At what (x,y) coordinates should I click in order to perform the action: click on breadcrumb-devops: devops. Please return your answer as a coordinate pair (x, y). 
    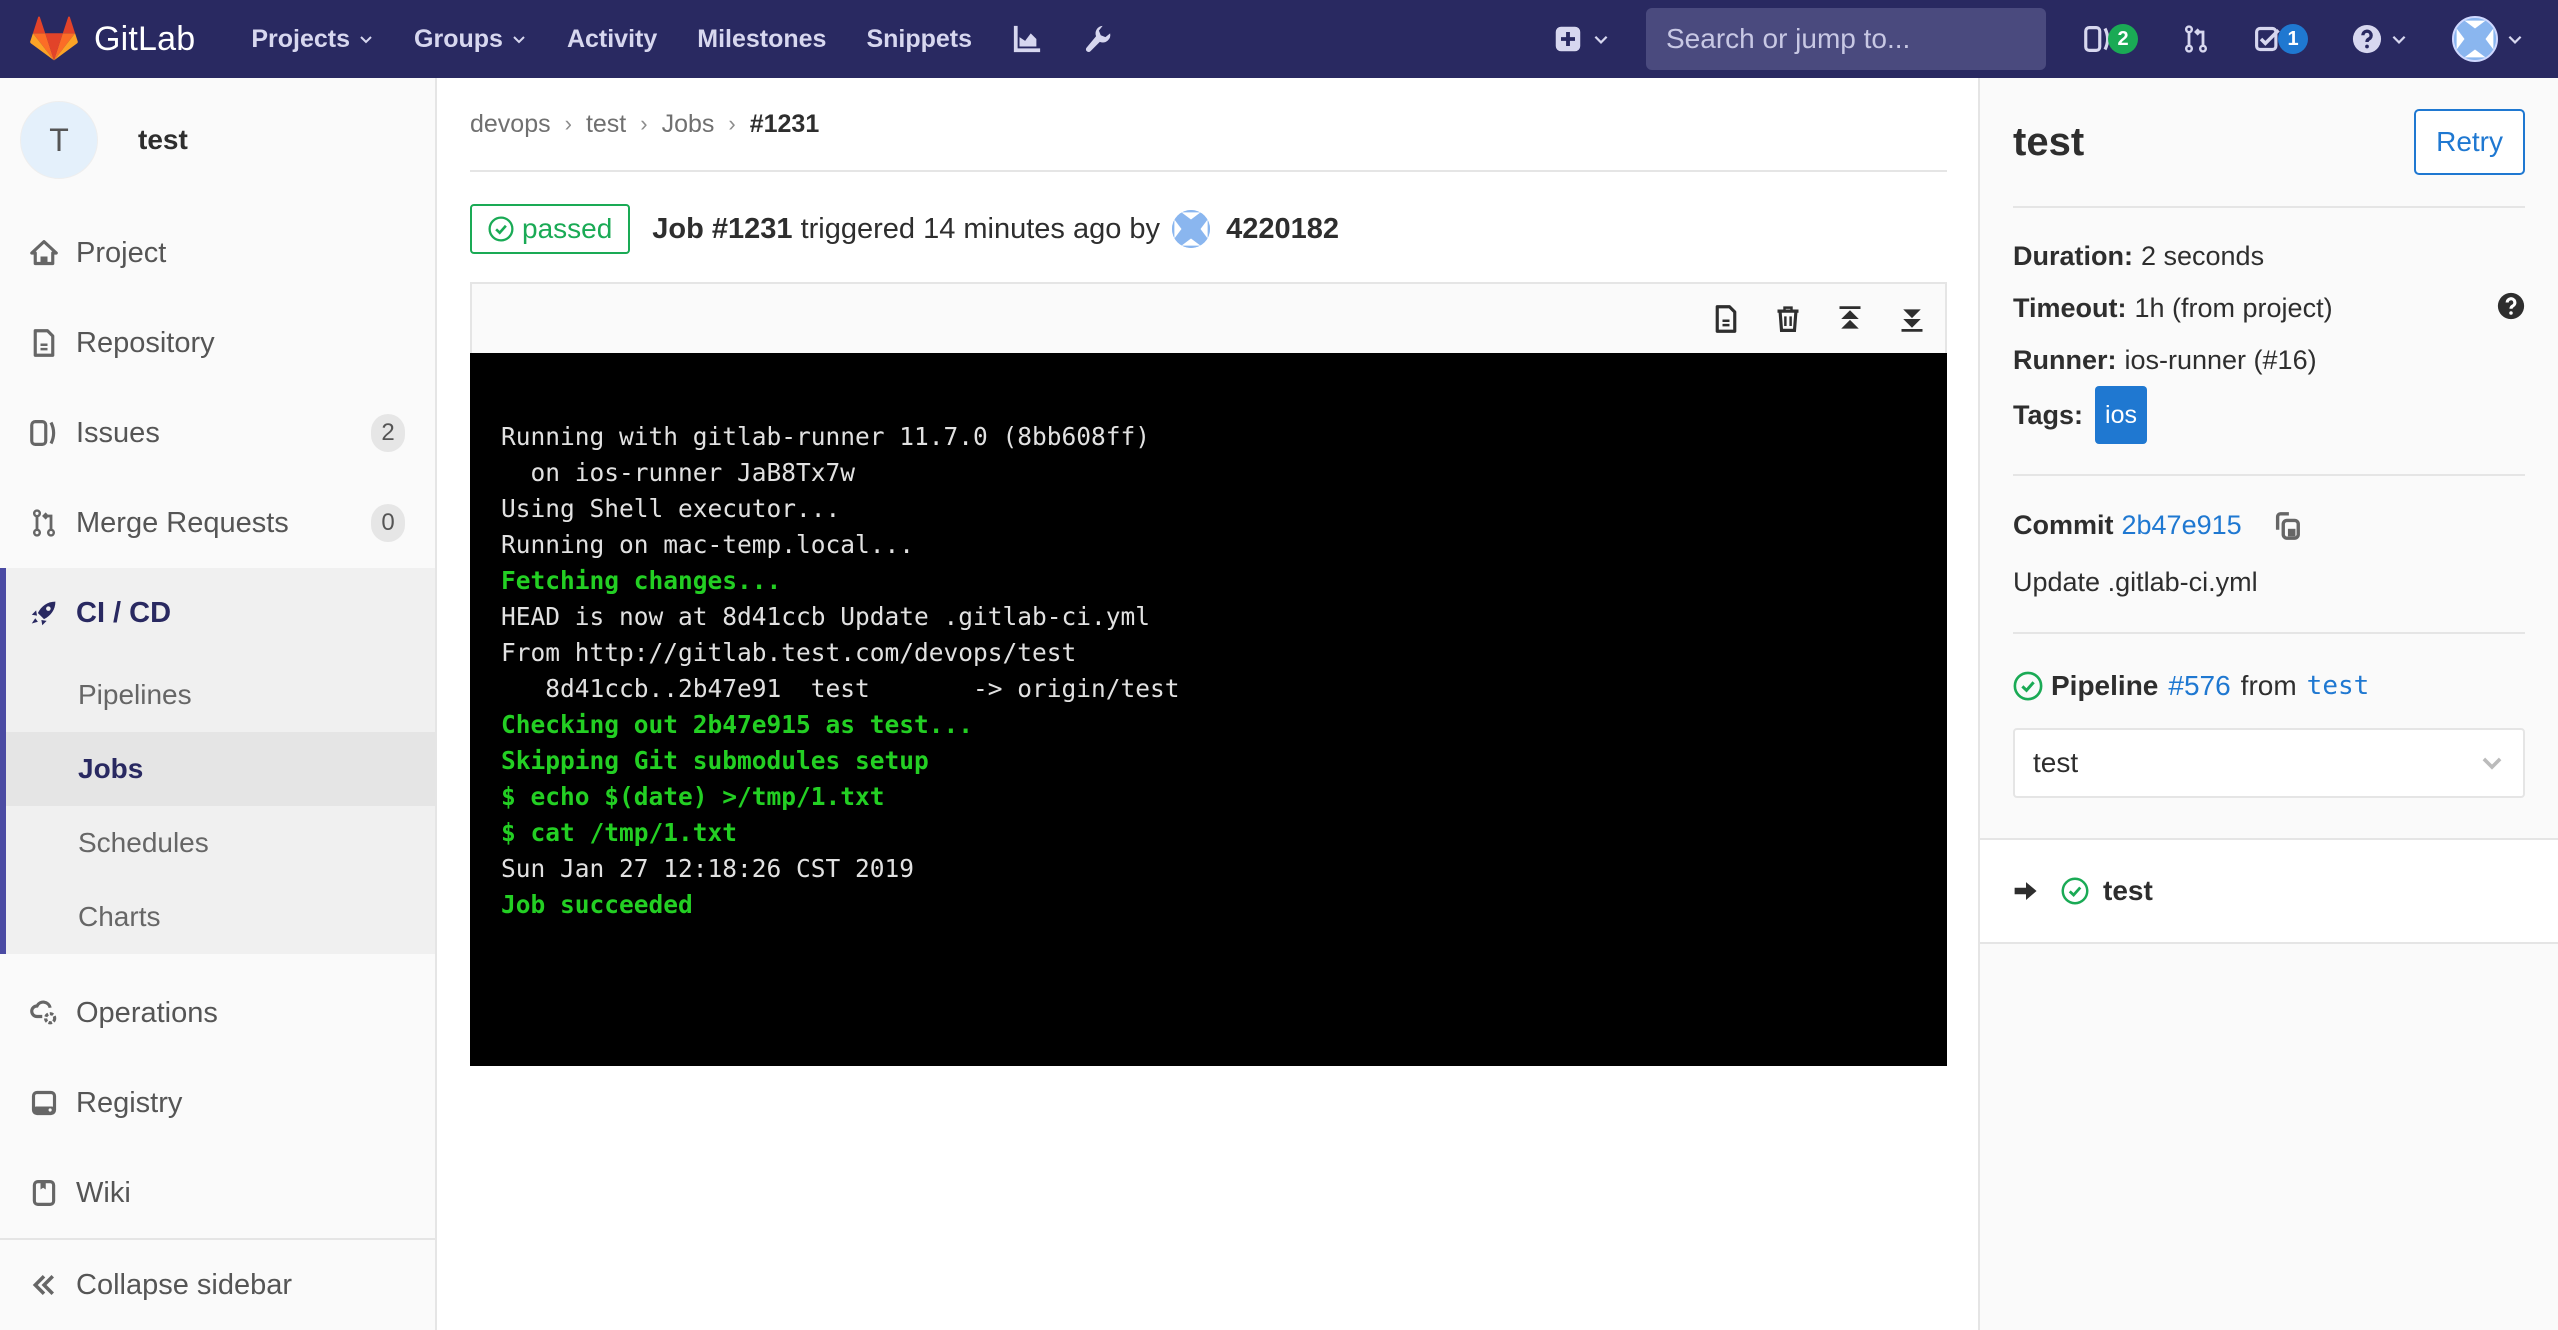
    Looking at the image, I should click on (510, 124).